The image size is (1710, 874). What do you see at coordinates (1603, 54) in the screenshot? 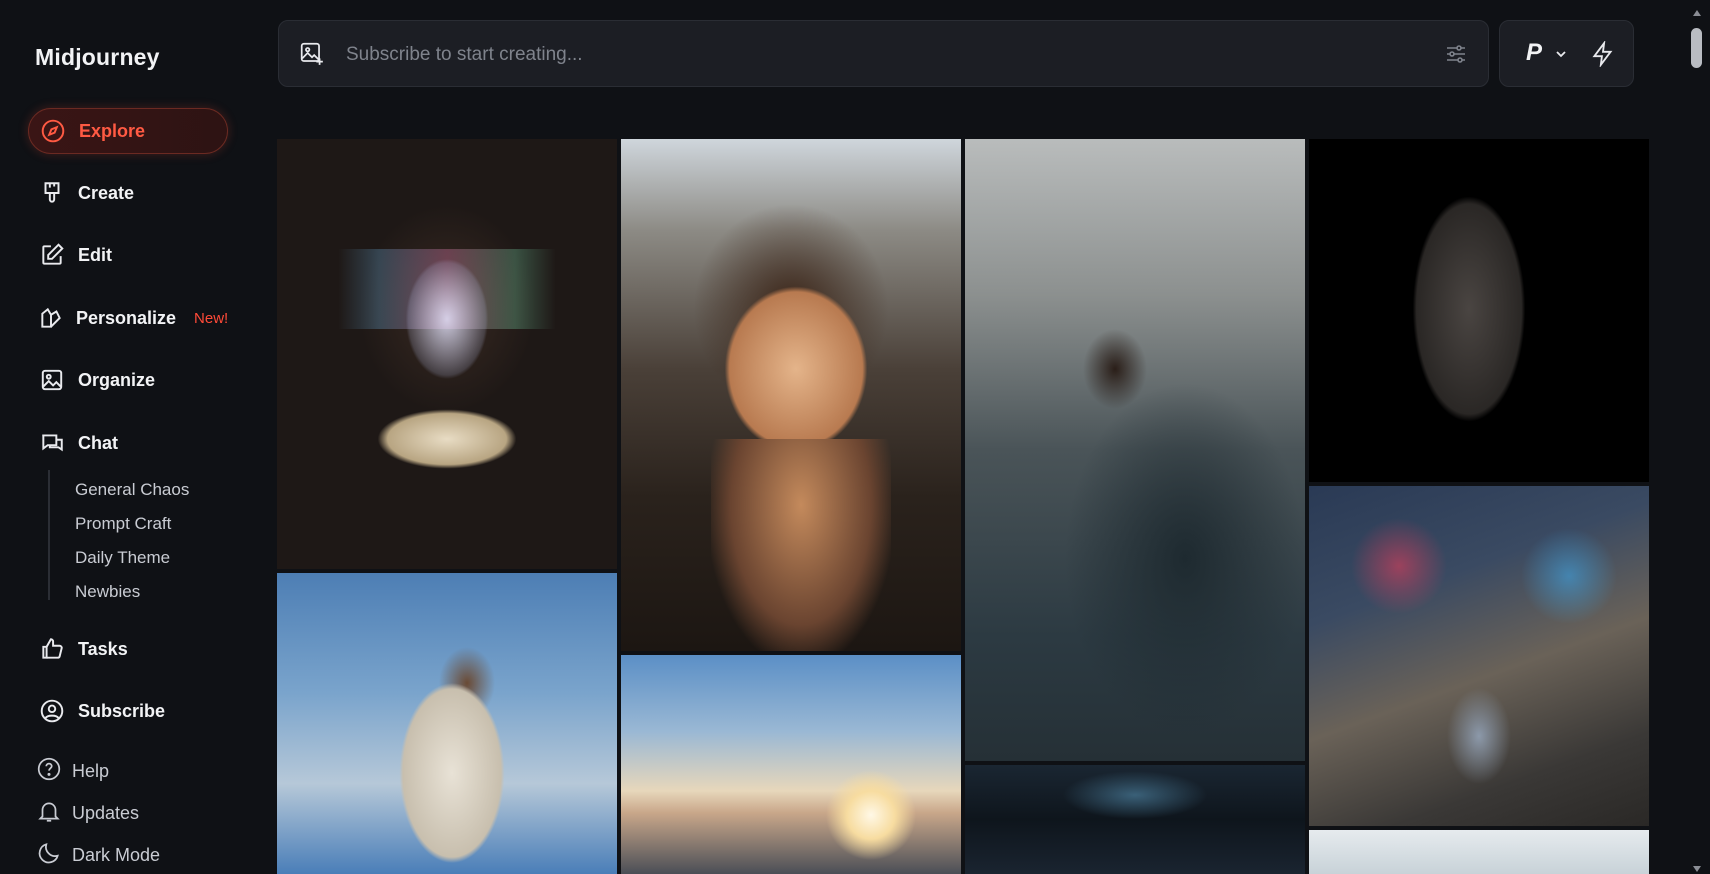
I see `lightning-bolt-icon` at bounding box center [1603, 54].